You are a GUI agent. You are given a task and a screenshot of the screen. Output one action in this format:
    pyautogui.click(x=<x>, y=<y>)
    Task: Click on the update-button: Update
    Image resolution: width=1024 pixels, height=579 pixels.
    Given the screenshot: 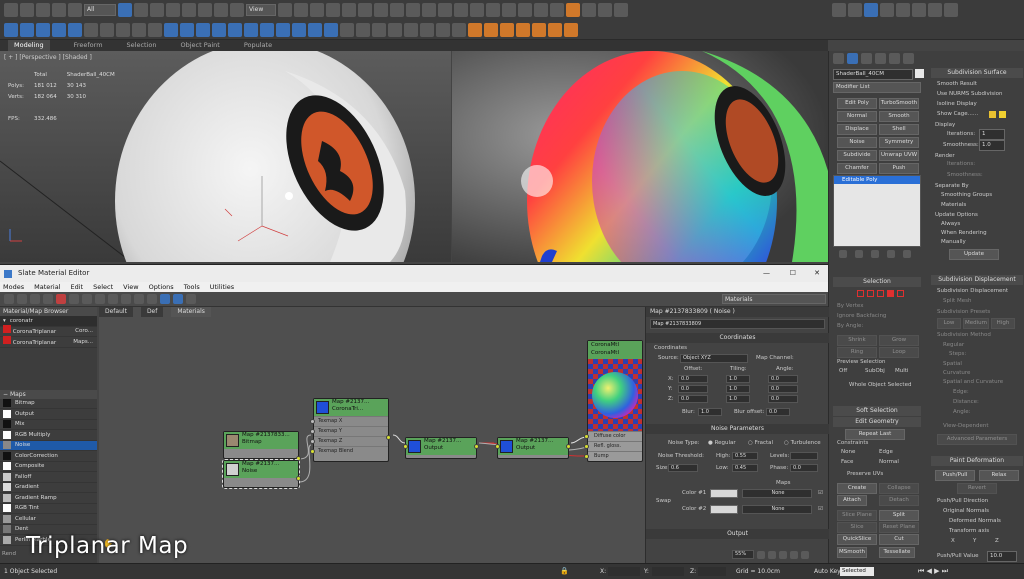 What is the action you would take?
    pyautogui.click(x=974, y=254)
    